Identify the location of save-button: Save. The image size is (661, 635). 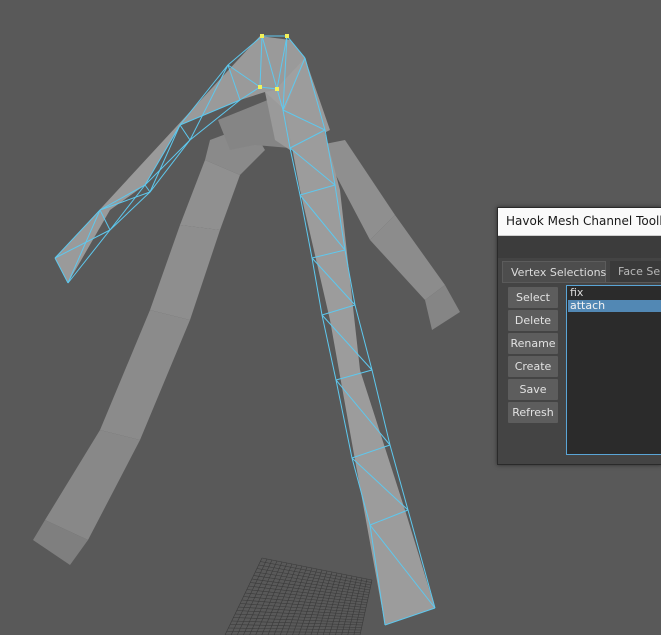
(533, 389).